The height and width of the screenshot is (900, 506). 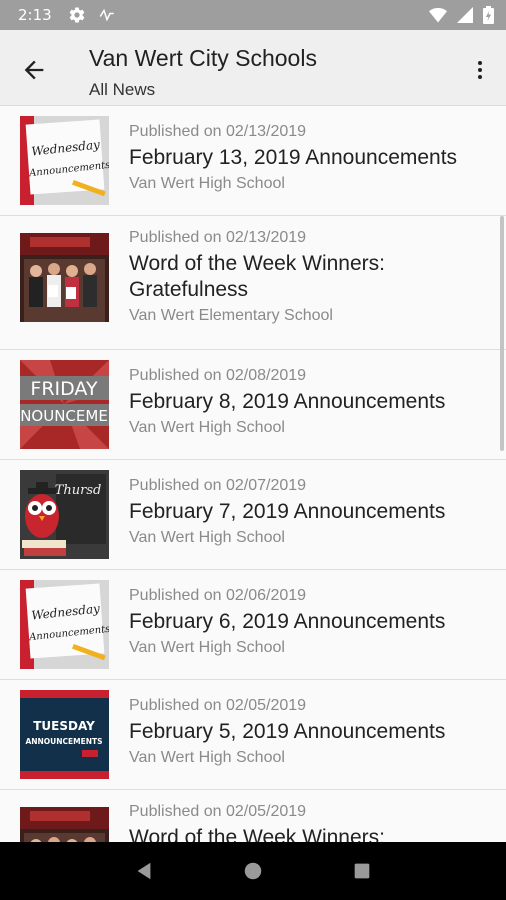 What do you see at coordinates (34, 70) in the screenshot?
I see `arrow-left-icon` at bounding box center [34, 70].